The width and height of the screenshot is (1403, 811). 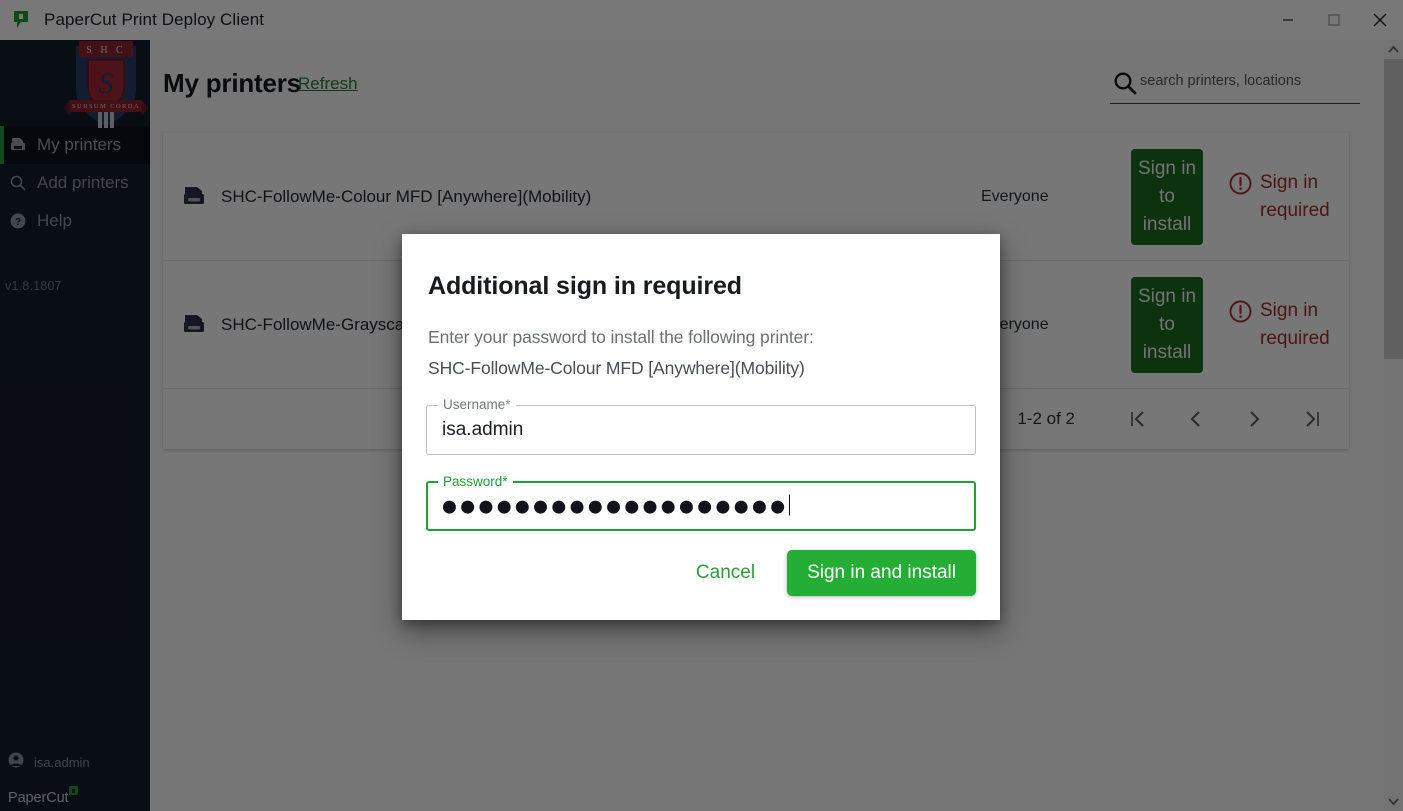 What do you see at coordinates (473, 481) in the screenshot?
I see `password-label-text: Password` at bounding box center [473, 481].